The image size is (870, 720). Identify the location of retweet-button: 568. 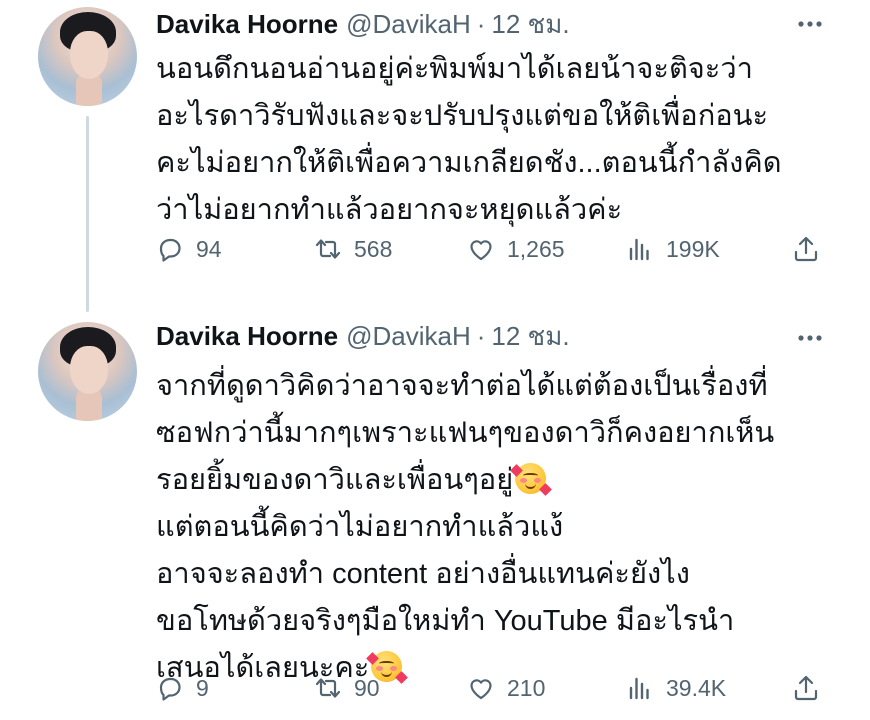
(353, 249).